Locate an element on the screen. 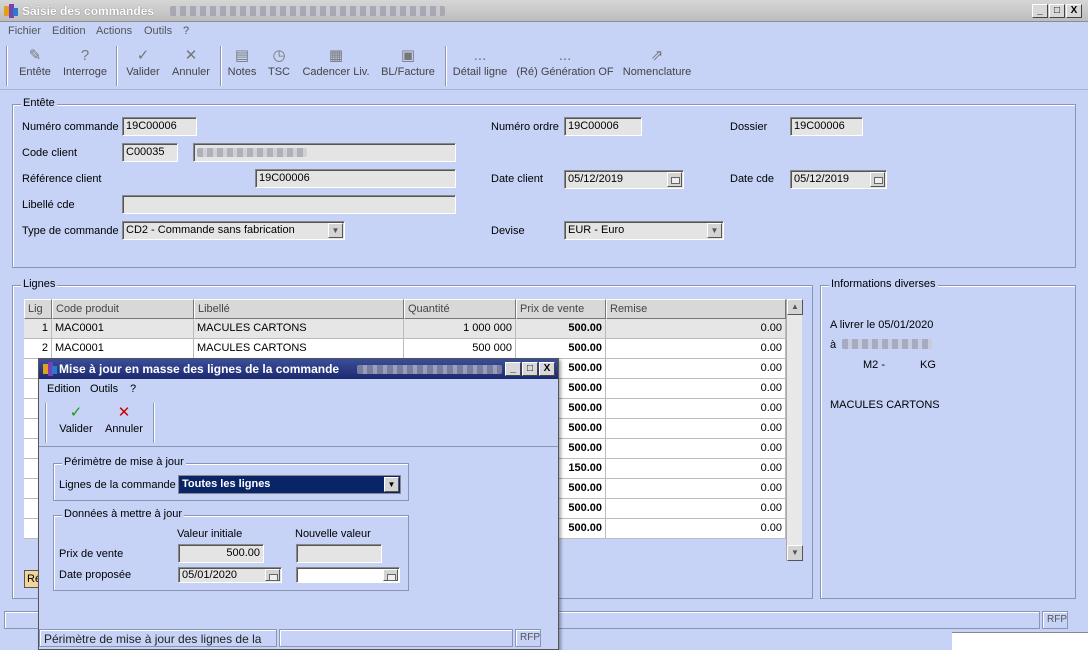 The image size is (1088, 650). infos-unit-m2: M2 - is located at coordinates (874, 365).